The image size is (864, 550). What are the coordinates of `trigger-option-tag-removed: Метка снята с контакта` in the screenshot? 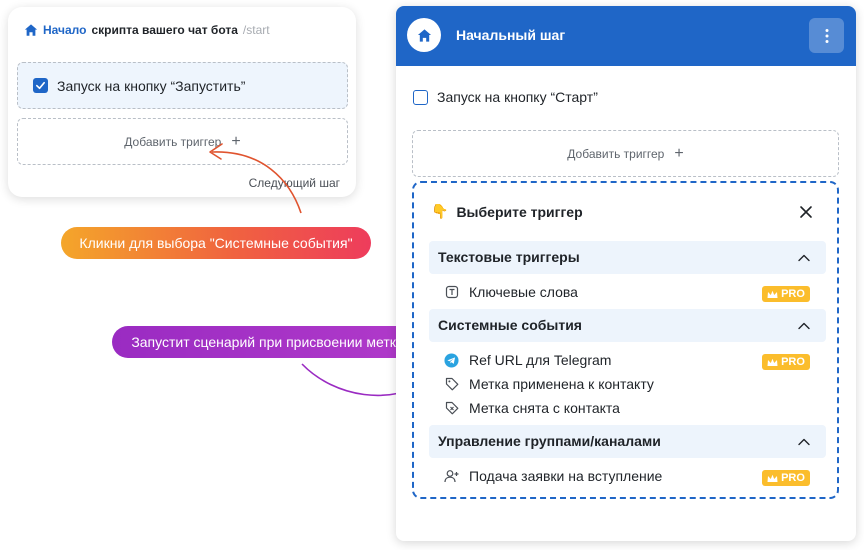 It's located at (532, 408).